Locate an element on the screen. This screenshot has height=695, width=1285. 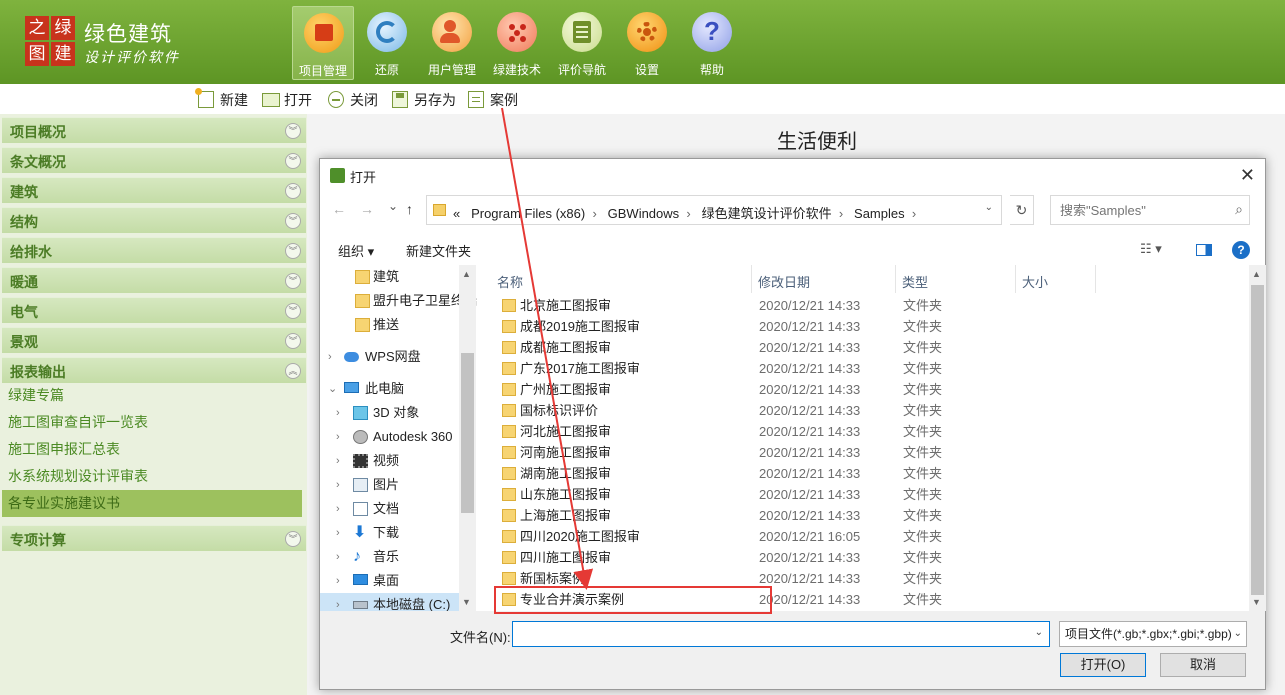
organize-menu: 组织 ▾ is located at coordinates (356, 250).